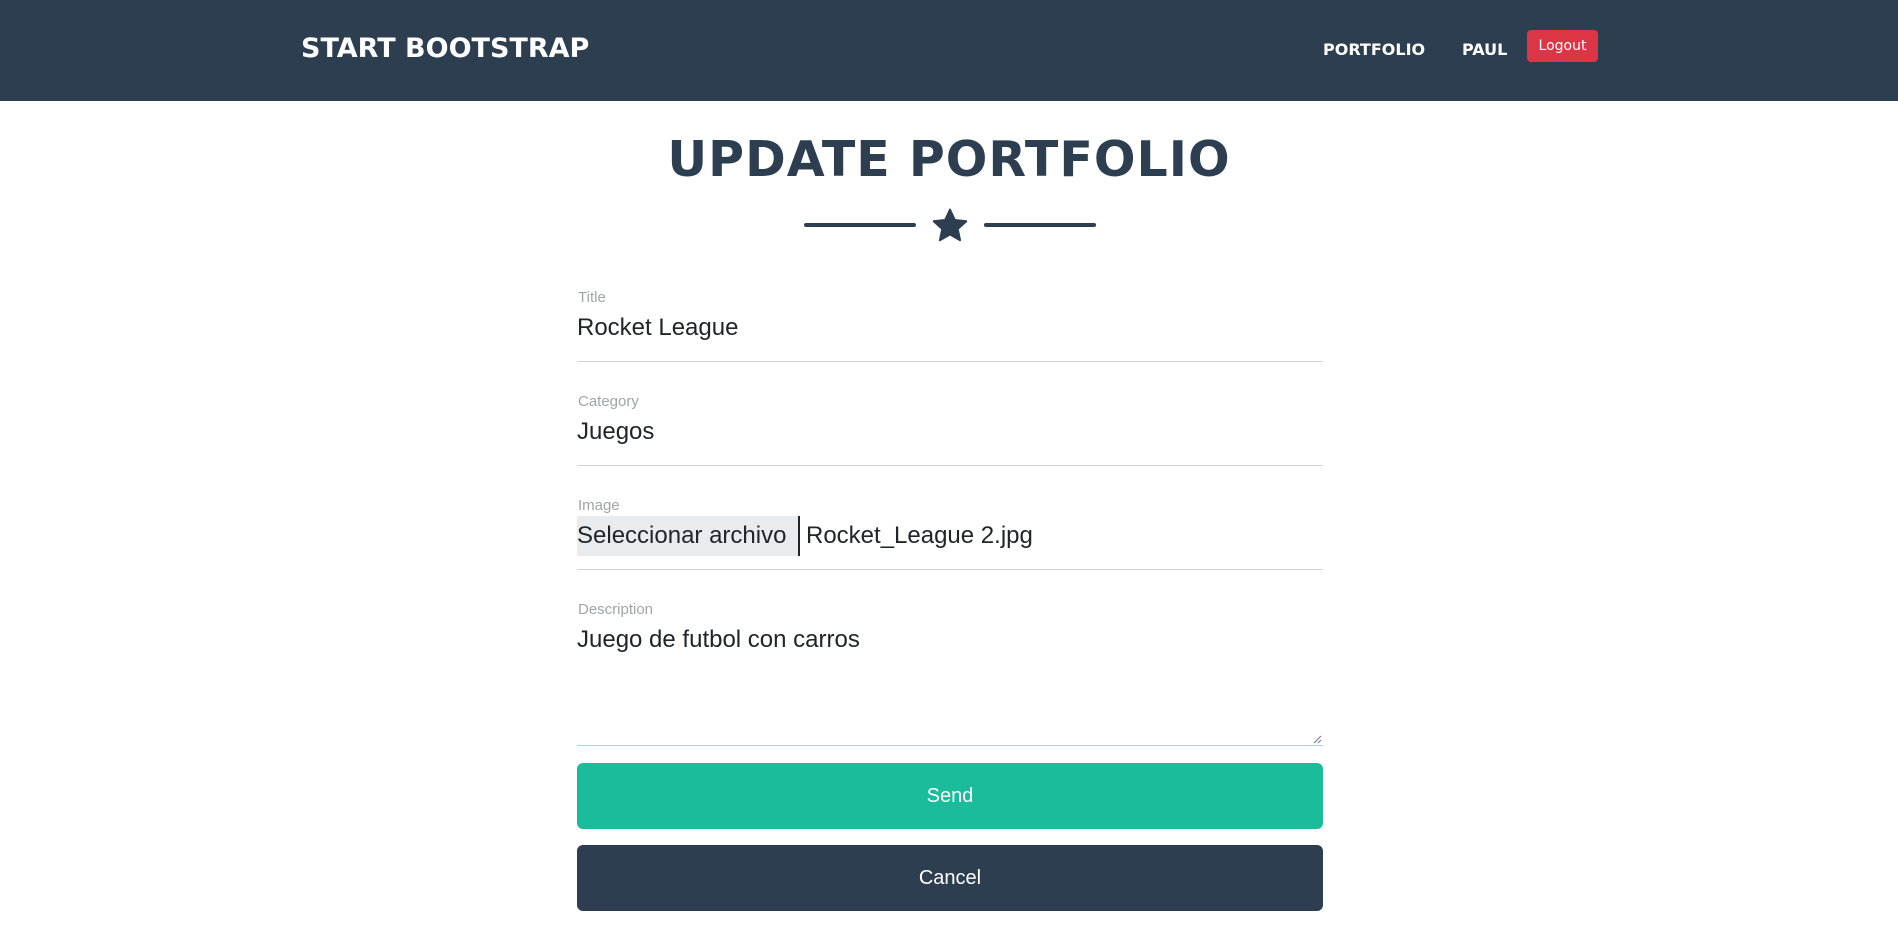 The height and width of the screenshot is (939, 1898). I want to click on category-form-group: Category, so click(950, 429).